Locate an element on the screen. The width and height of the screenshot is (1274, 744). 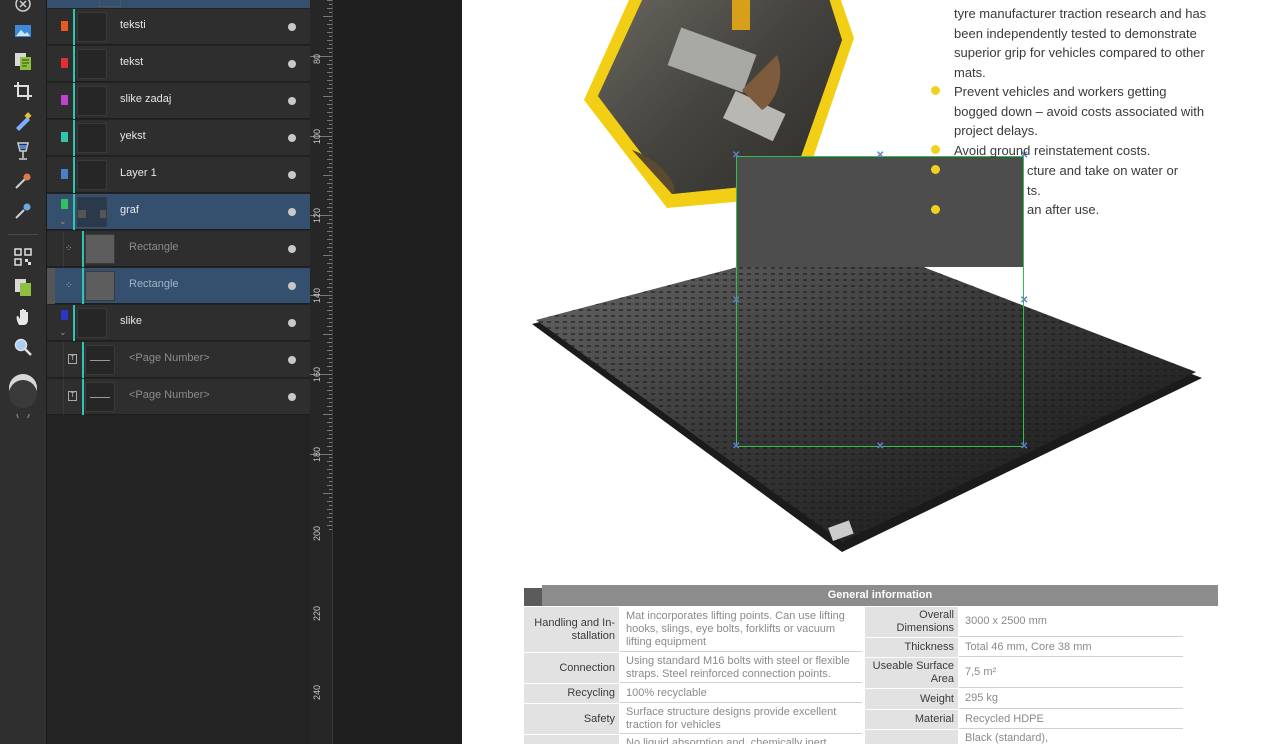
layer-row-rectangle-2: ⁘ Rectangle is located at coordinates (178, 286).